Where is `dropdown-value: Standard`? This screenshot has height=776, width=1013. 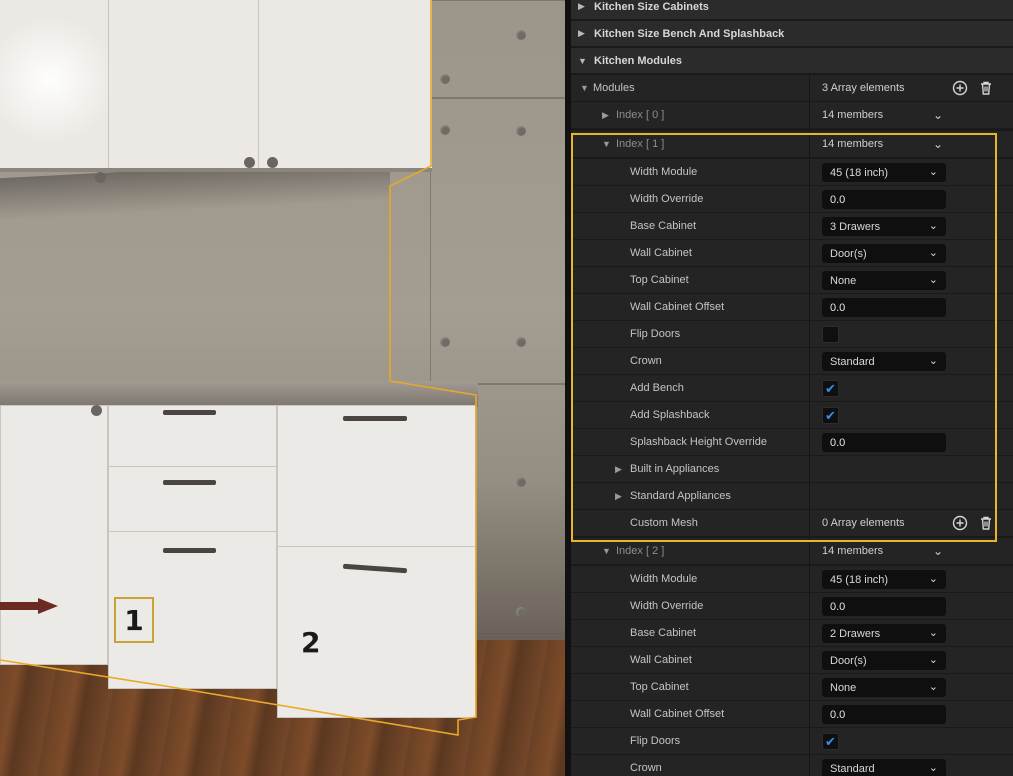
dropdown-value: Standard is located at coordinates (852, 361).